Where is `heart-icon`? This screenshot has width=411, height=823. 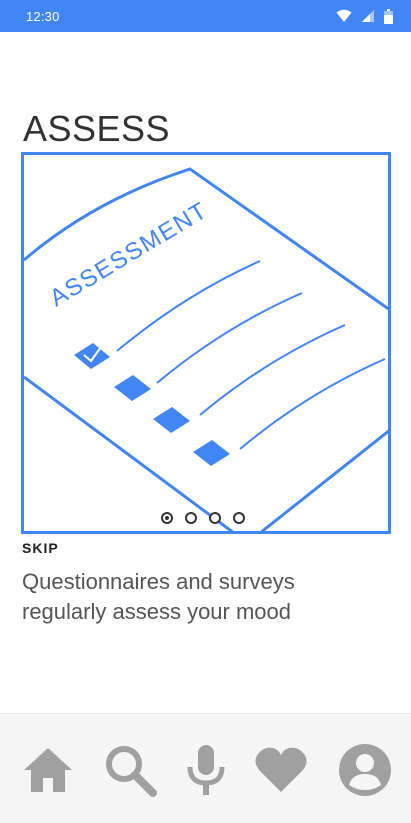
heart-icon is located at coordinates (281, 769).